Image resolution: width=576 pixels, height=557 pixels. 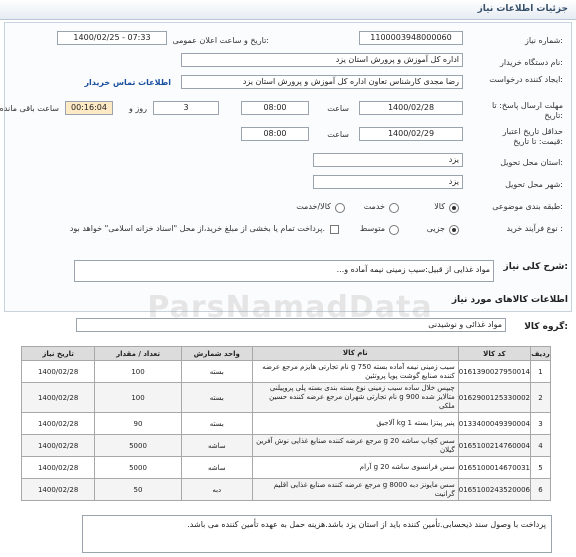 What do you see at coordinates (540, 445) in the screenshot?
I see `cell-index: 4` at bounding box center [540, 445].